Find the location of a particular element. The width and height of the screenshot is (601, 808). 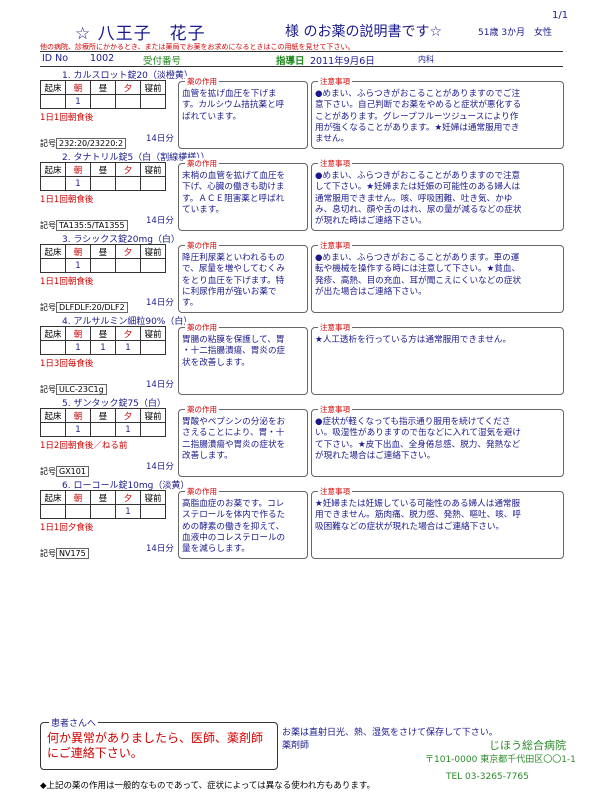

caution-line: ●症状が軽くなっても指示通り服用を続けてくださ is located at coordinates (413, 422).